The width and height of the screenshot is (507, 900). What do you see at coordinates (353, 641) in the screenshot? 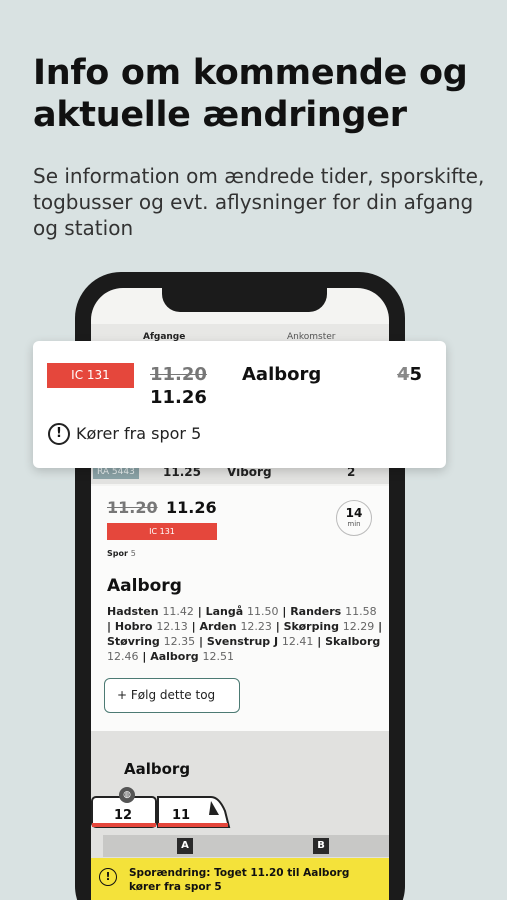
I see `stop-name: Skalborg` at bounding box center [353, 641].